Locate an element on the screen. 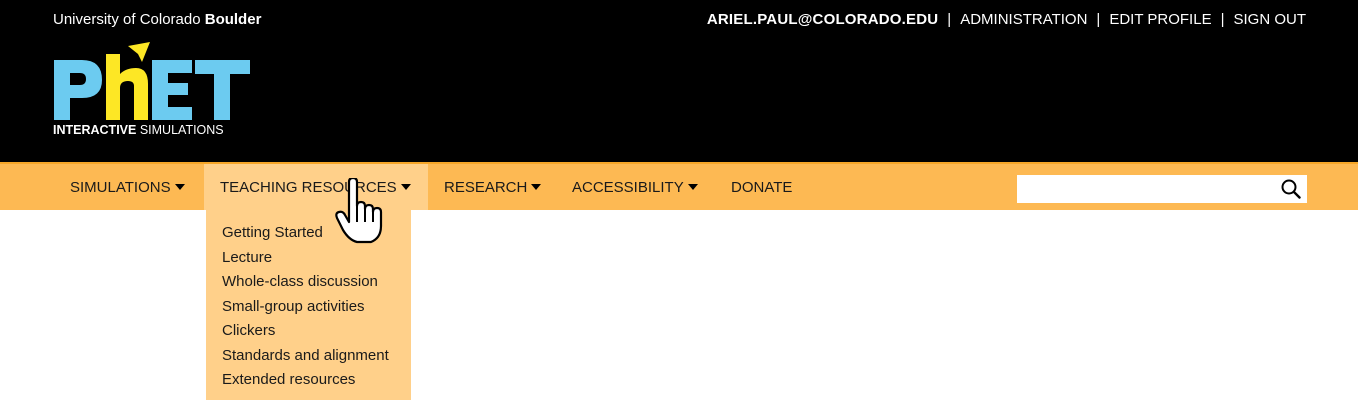  dropdown-item-small-group-activities: Small-group activities is located at coordinates (308, 308).